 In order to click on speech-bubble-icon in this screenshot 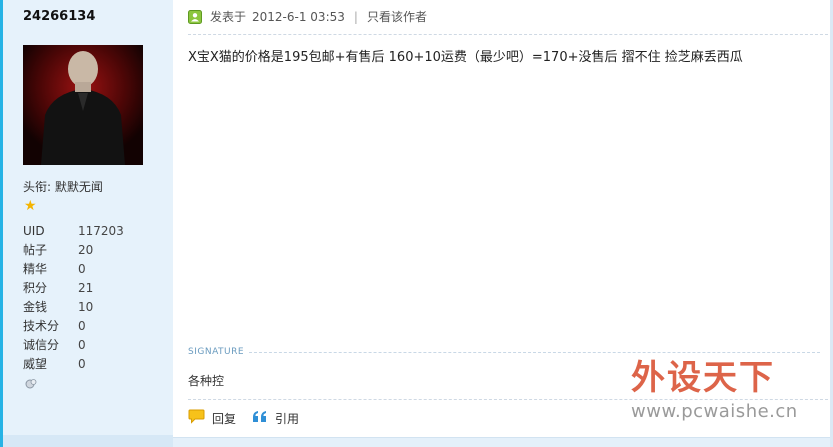, I will do `click(196, 418)`.